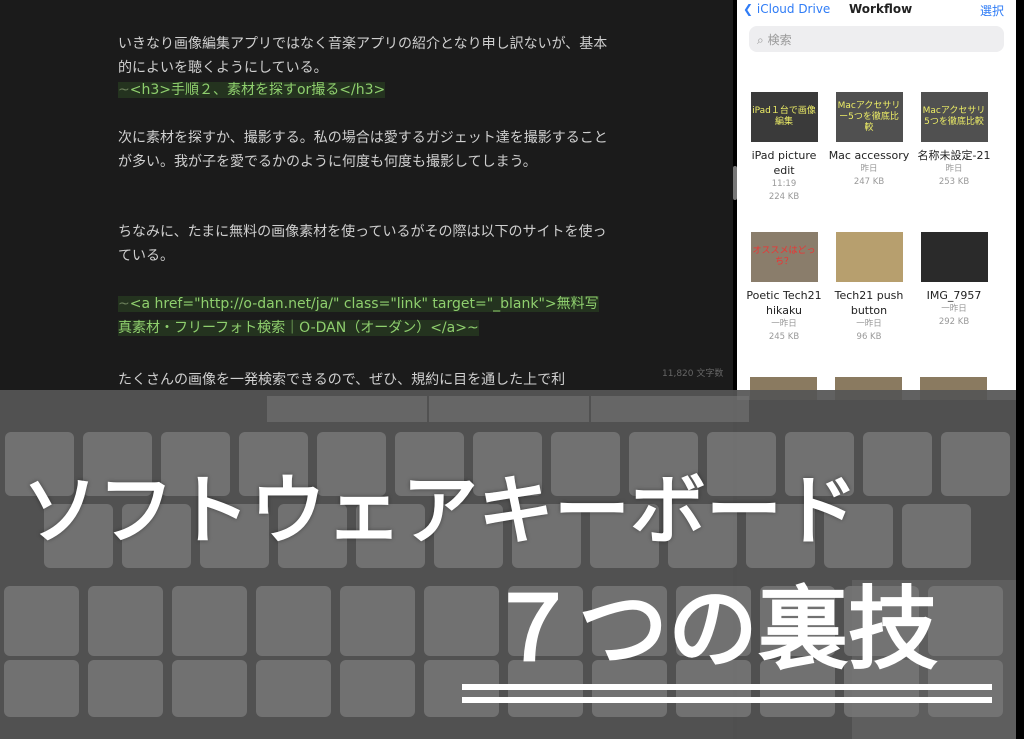 The image size is (1024, 739). I want to click on file-thumbnail: Macアクセサリ5つを徹底比較, so click(954, 117).